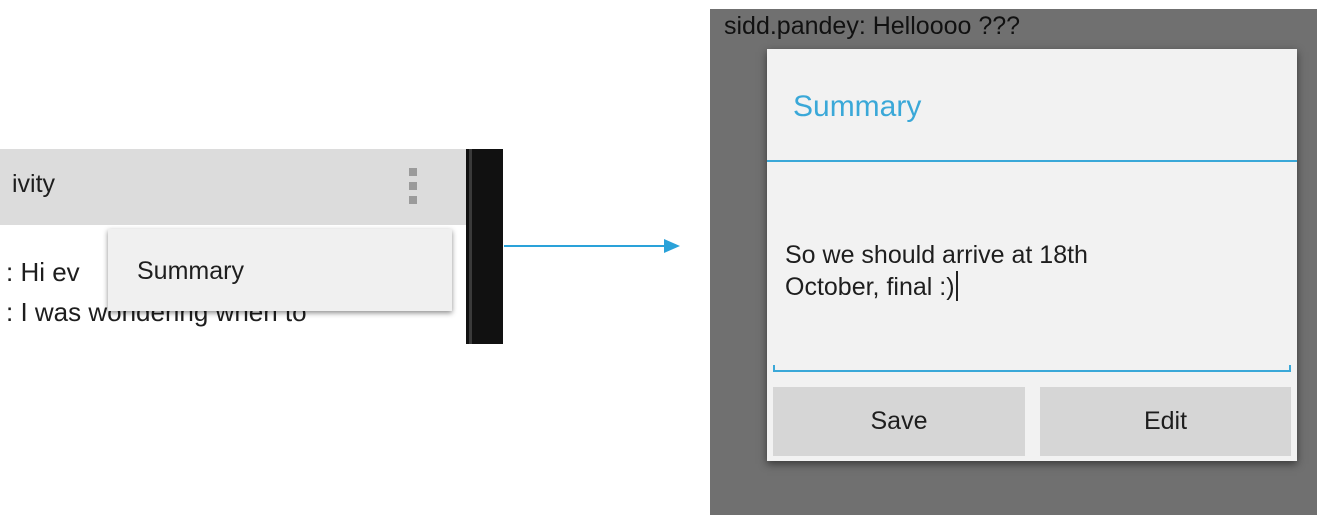  Describe the element at coordinates (857, 106) in the screenshot. I see `dialog-title: Summary` at that location.